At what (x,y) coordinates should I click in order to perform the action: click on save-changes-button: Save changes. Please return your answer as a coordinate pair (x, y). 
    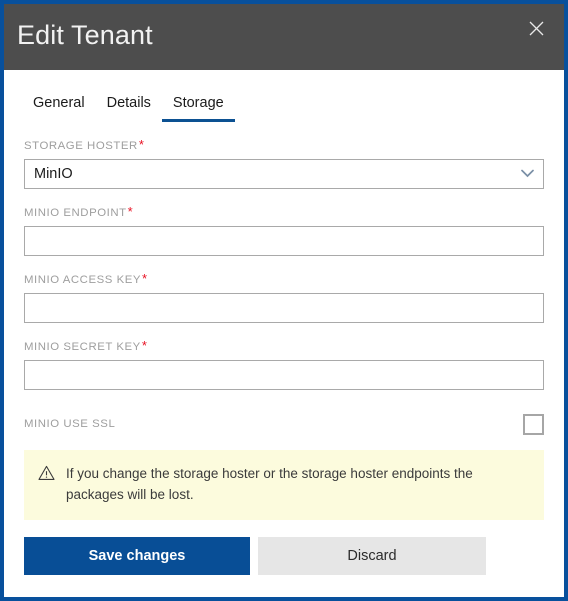
    Looking at the image, I should click on (137, 556).